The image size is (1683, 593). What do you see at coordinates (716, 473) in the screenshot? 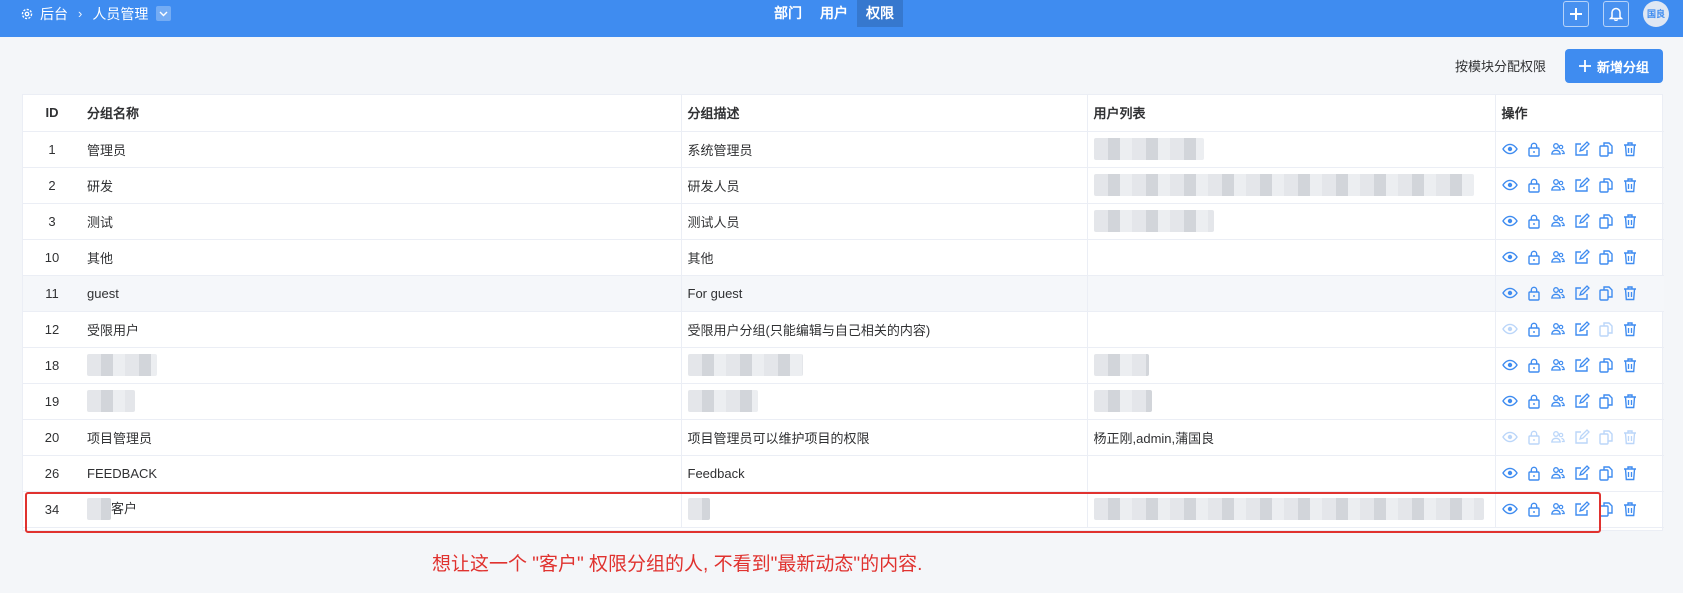
I see `group-desc: Feedback` at bounding box center [716, 473].